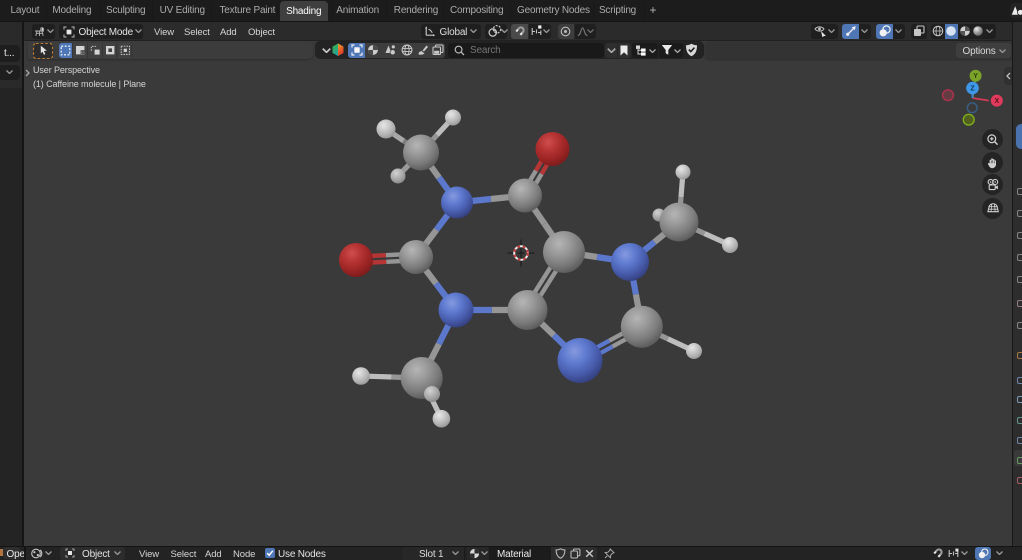 This screenshot has width=1022, height=560. Describe the element at coordinates (975, 76) in the screenshot. I see `svg-text: Y` at that location.